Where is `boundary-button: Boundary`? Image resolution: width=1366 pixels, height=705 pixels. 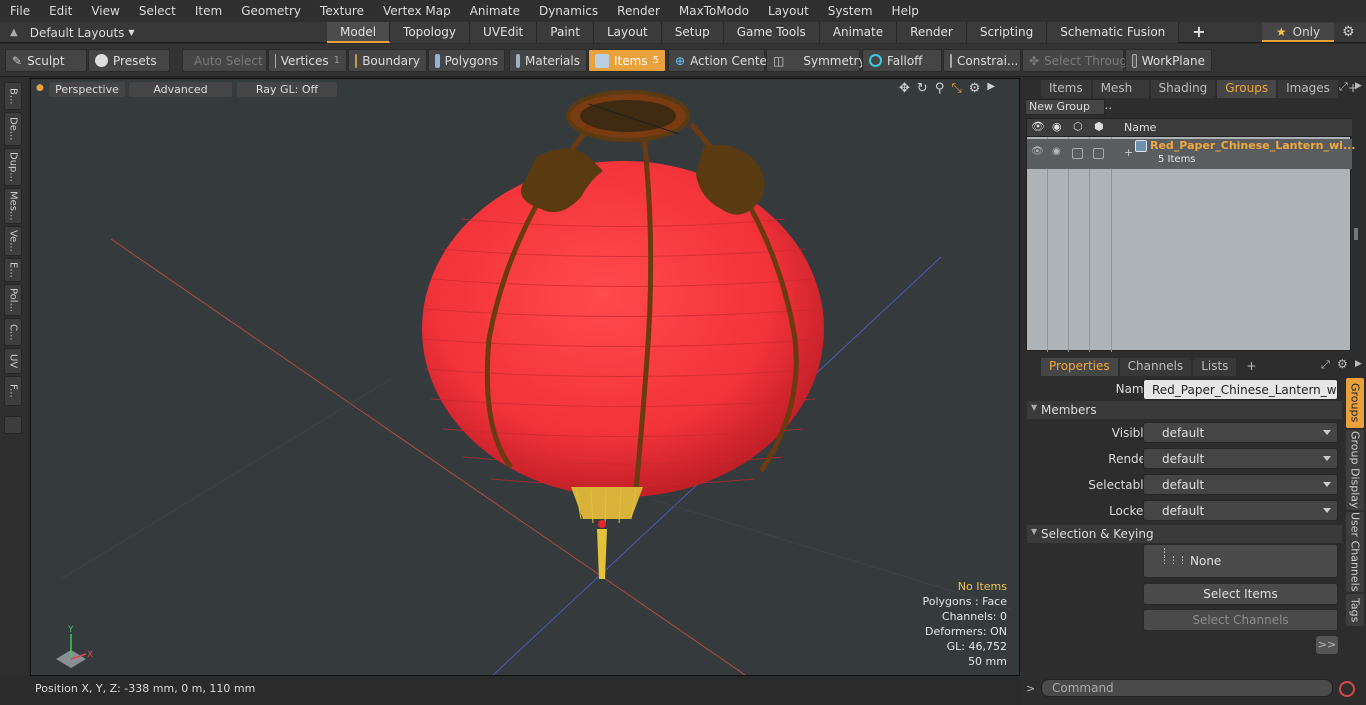 boundary-button: Boundary is located at coordinates (387, 60).